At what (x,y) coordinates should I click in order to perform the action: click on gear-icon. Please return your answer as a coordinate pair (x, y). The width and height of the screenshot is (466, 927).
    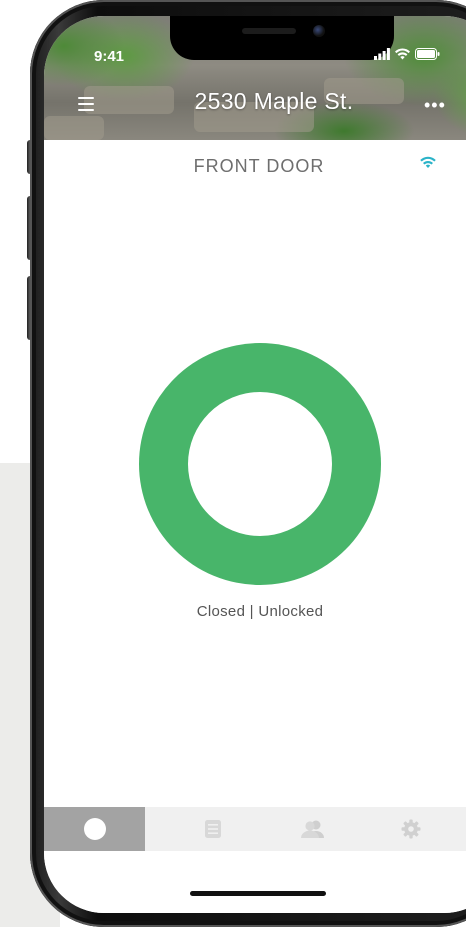
    Looking at the image, I should click on (410, 829).